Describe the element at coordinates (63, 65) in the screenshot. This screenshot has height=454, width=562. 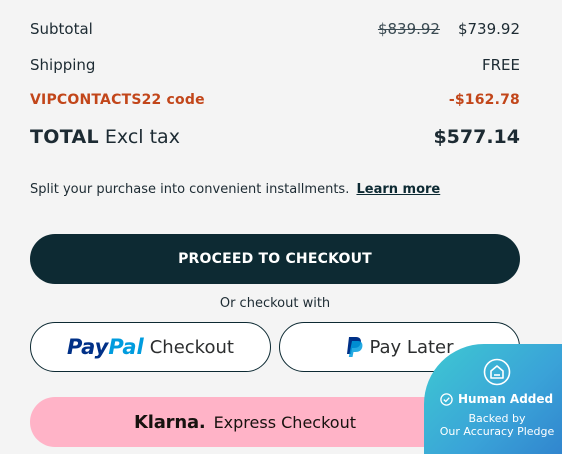
I see `shipping-label: Shipping` at that location.